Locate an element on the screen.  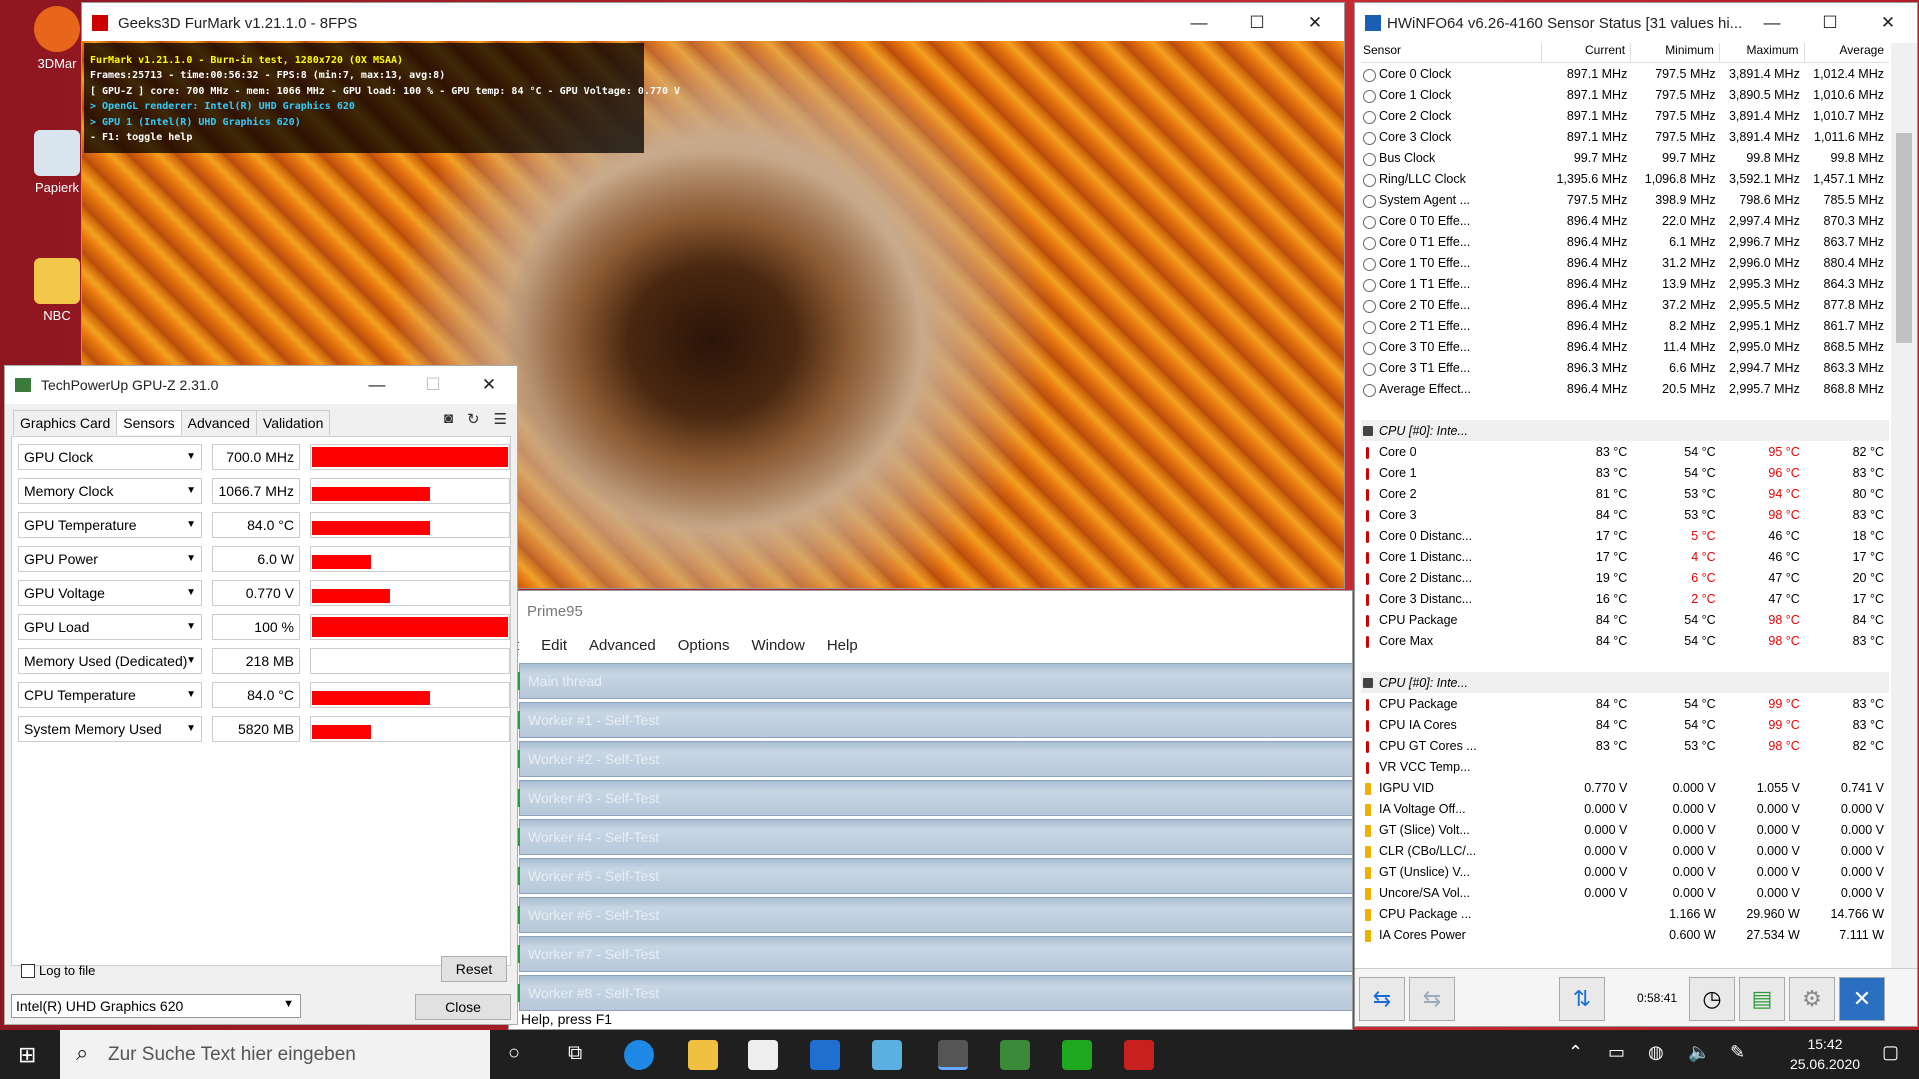
battery-icon: ▭ is located at coordinates (1616, 1052).